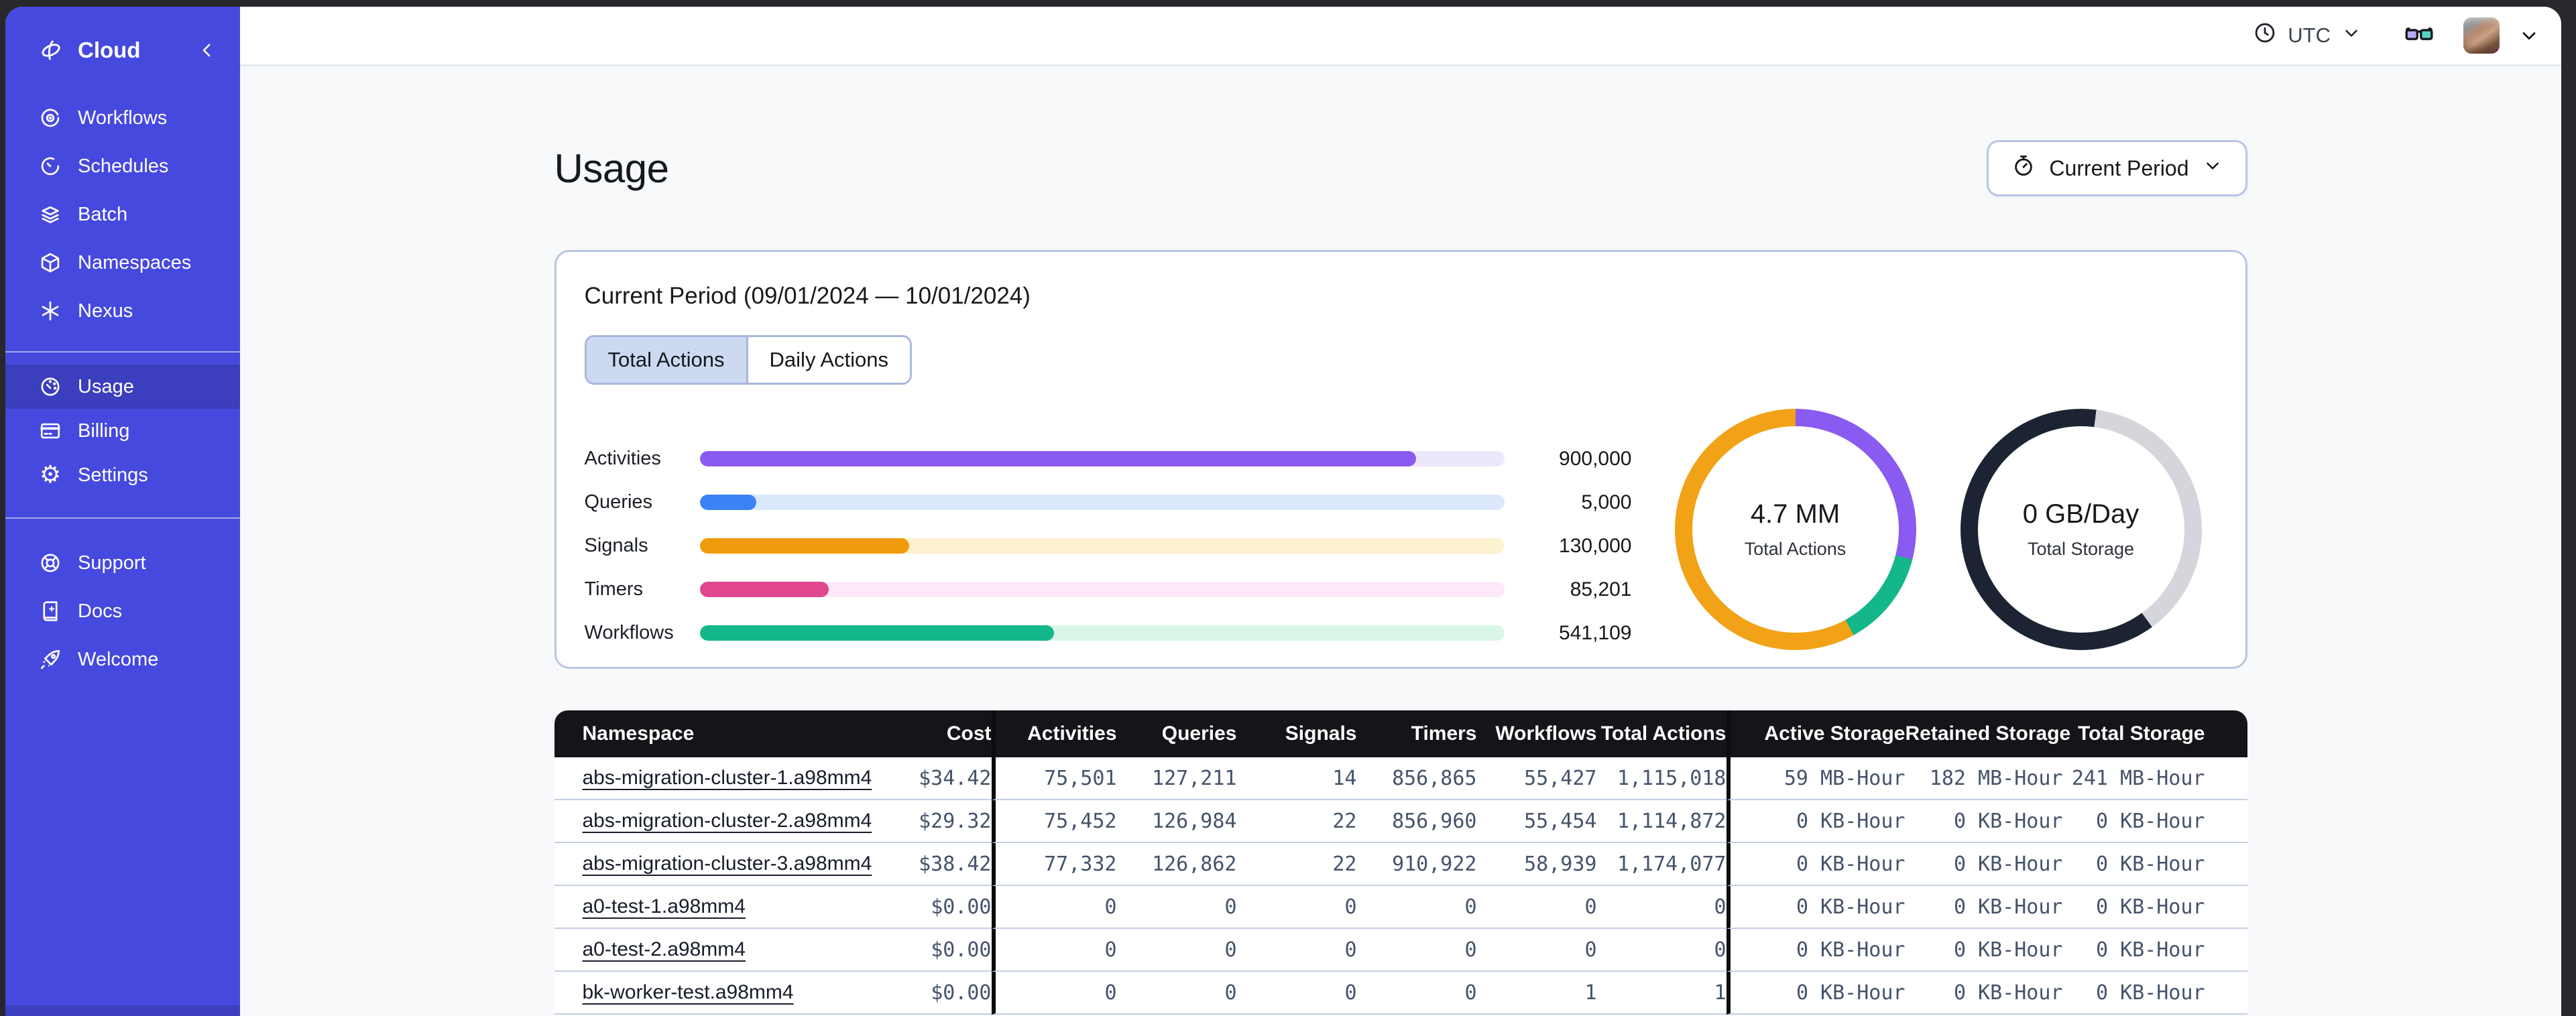  I want to click on account-menu-chevron-icon, so click(2529, 35).